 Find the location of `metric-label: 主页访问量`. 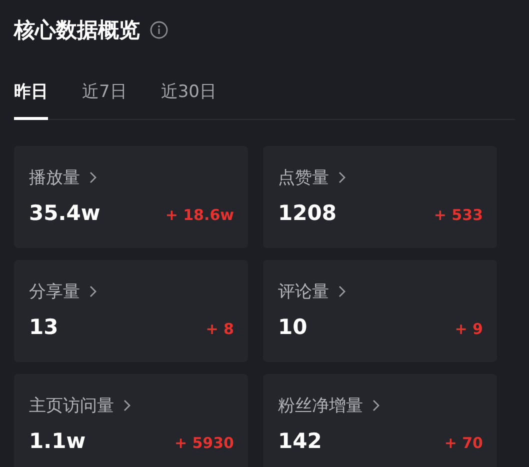

metric-label: 主页访问量 is located at coordinates (71, 406).